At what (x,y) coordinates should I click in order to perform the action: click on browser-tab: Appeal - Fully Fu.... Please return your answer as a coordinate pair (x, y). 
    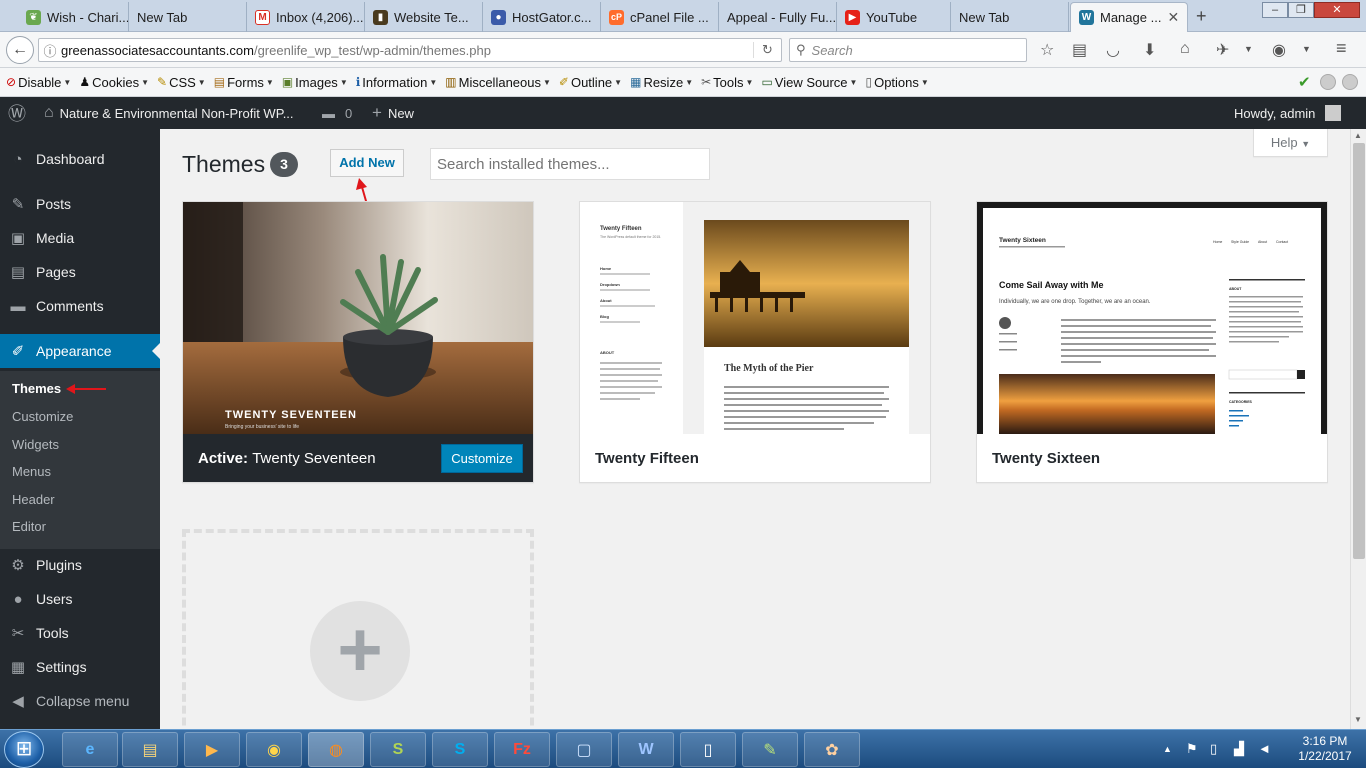
    Looking at the image, I should click on (778, 17).